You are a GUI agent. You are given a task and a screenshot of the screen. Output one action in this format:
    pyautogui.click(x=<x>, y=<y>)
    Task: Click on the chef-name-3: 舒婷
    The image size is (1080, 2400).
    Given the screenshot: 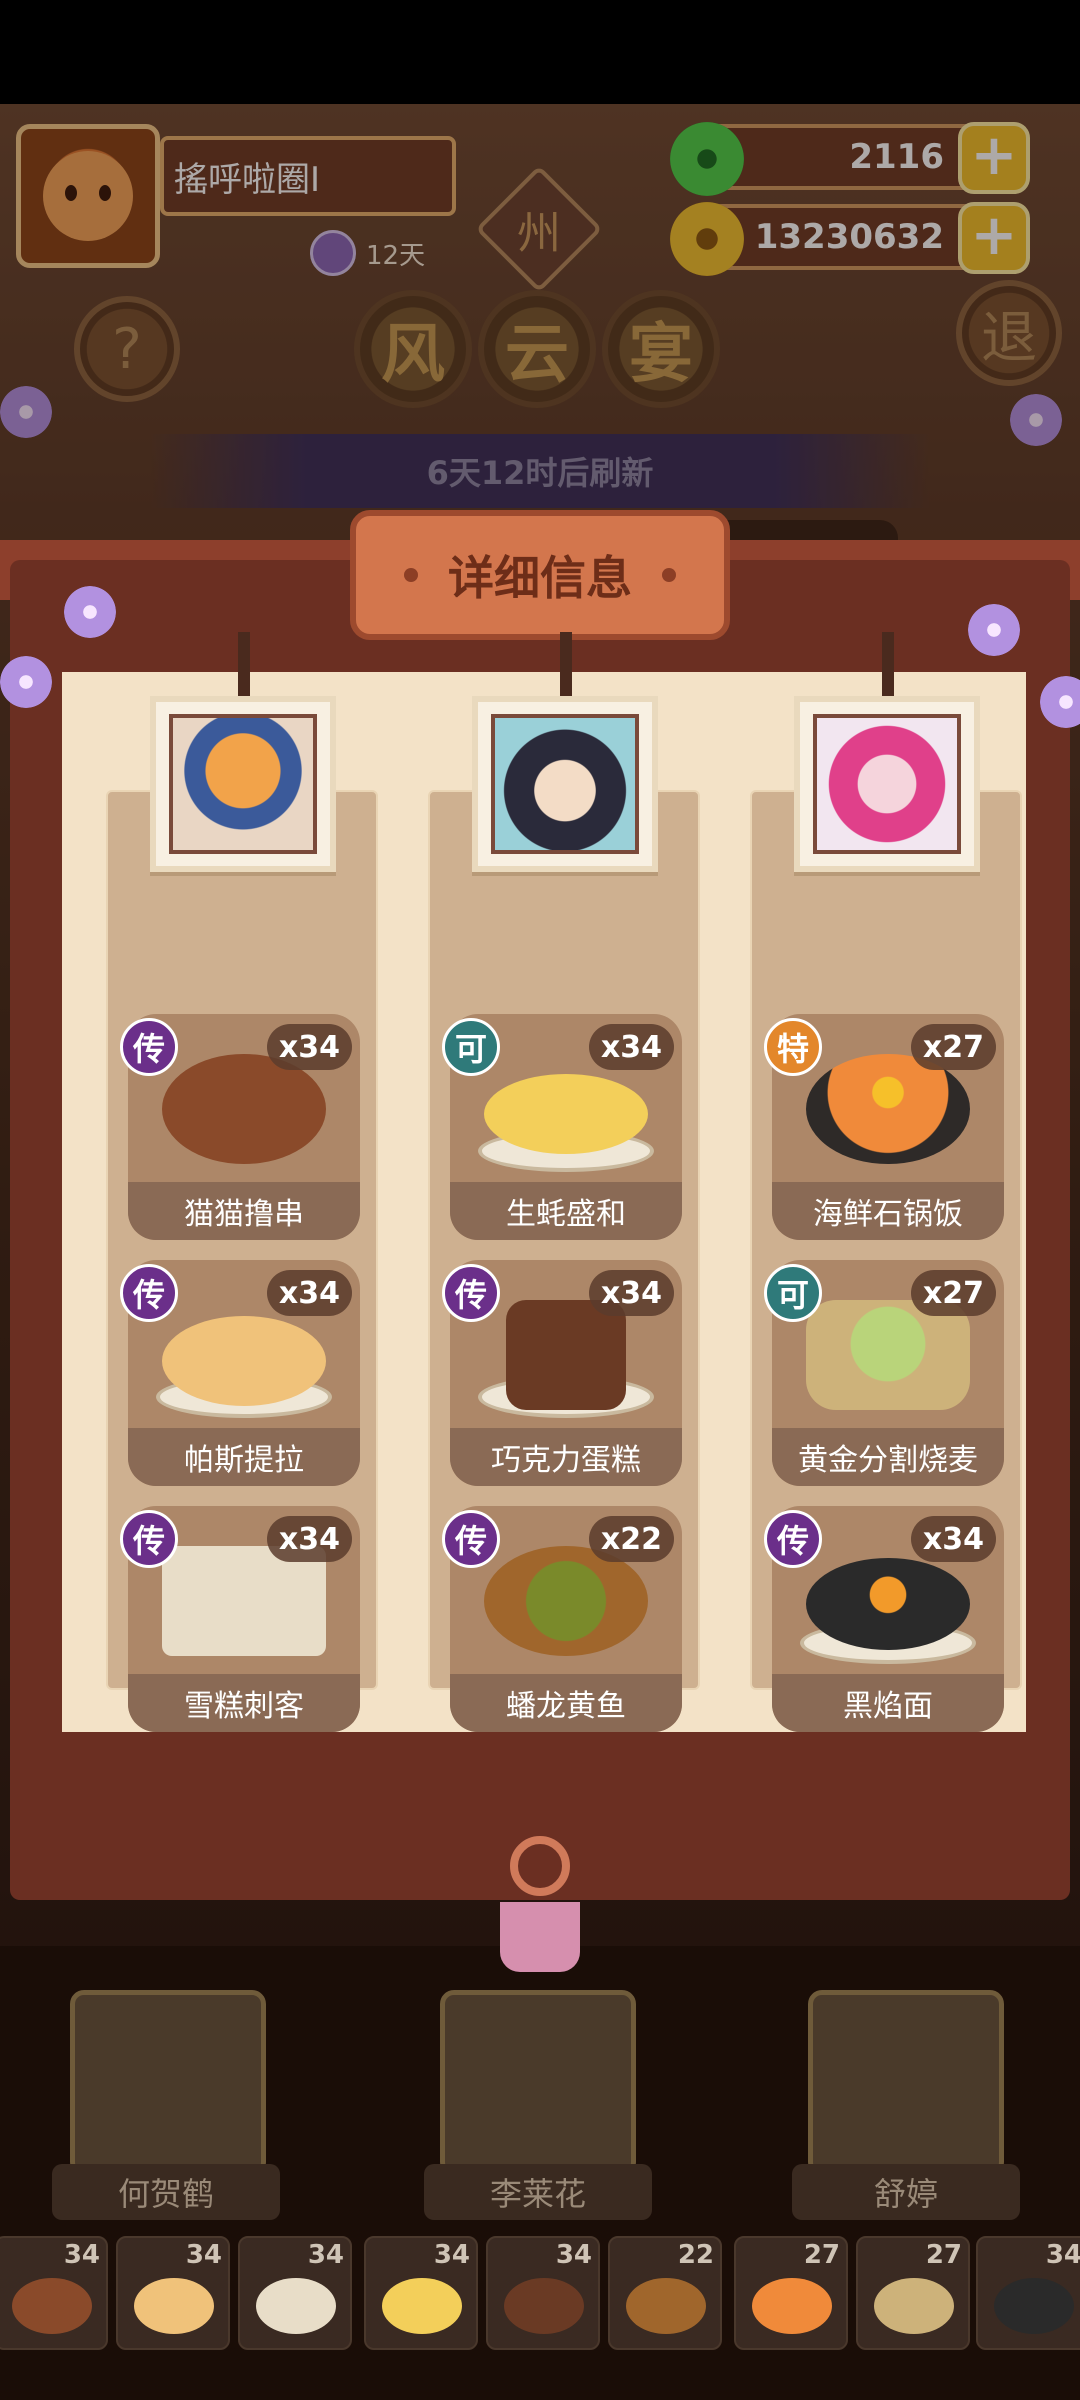 What is the action you would take?
    pyautogui.click(x=906, y=2192)
    